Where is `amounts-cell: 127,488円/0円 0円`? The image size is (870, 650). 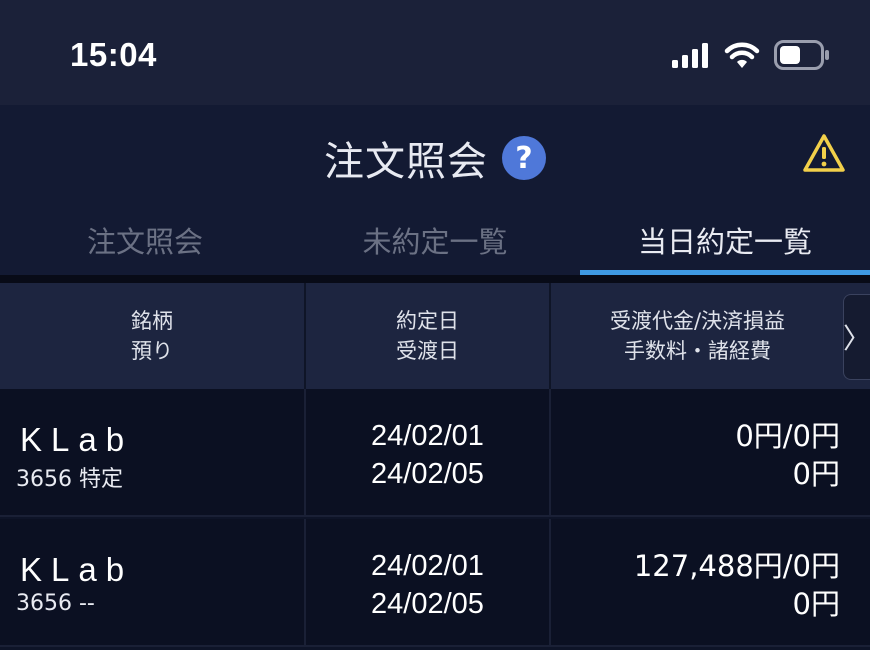
amounts-cell: 127,488円/0円 0円 is located at coordinates (710, 582).